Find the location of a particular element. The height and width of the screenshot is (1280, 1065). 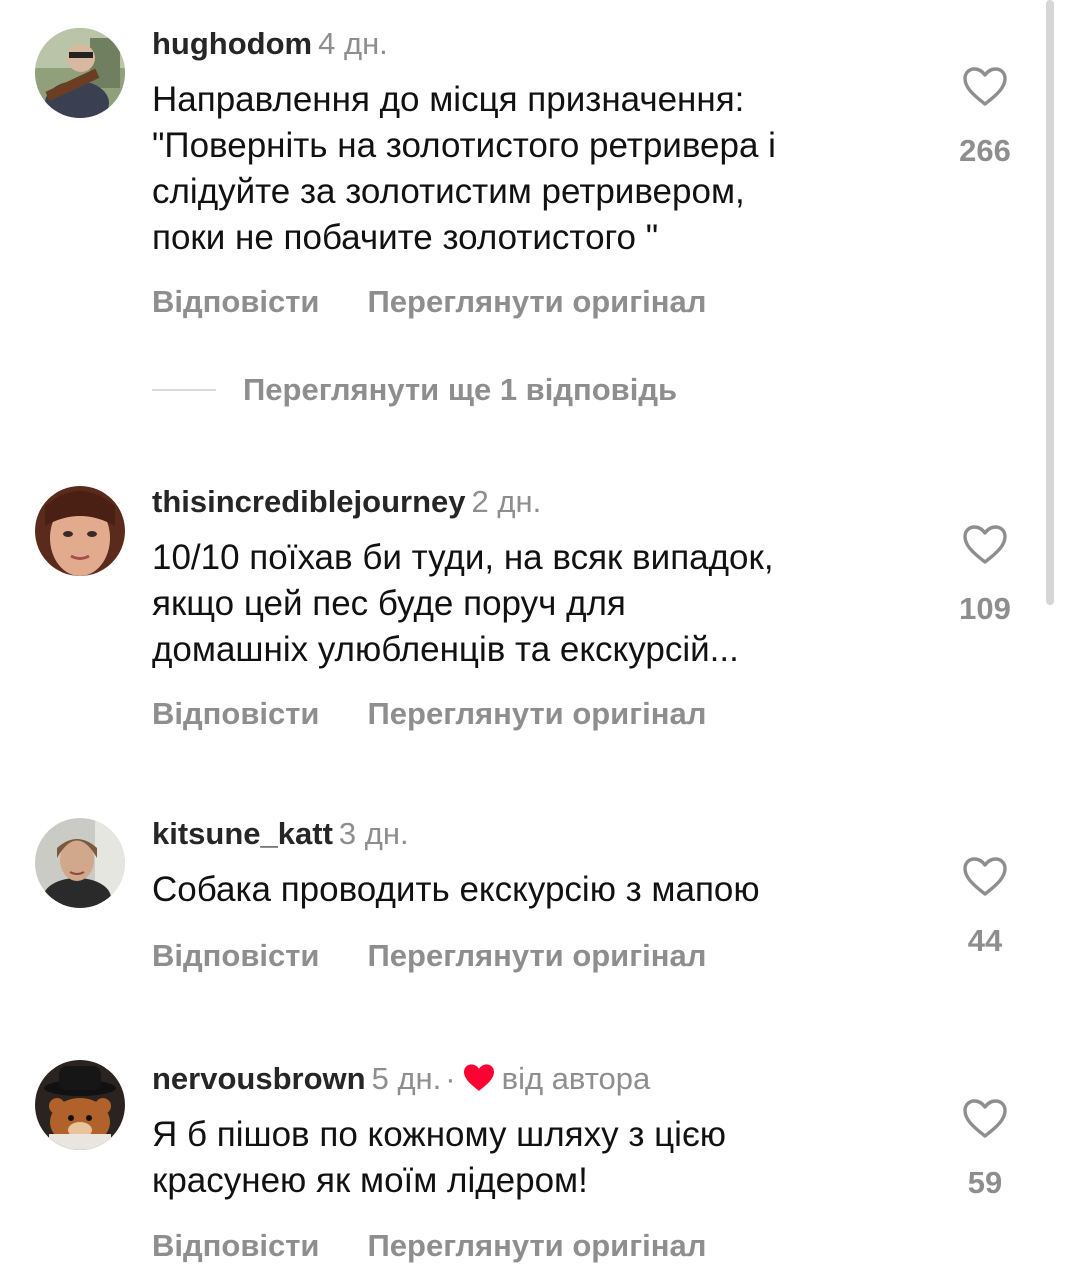

comment-age: 2 дн. is located at coordinates (506, 501).